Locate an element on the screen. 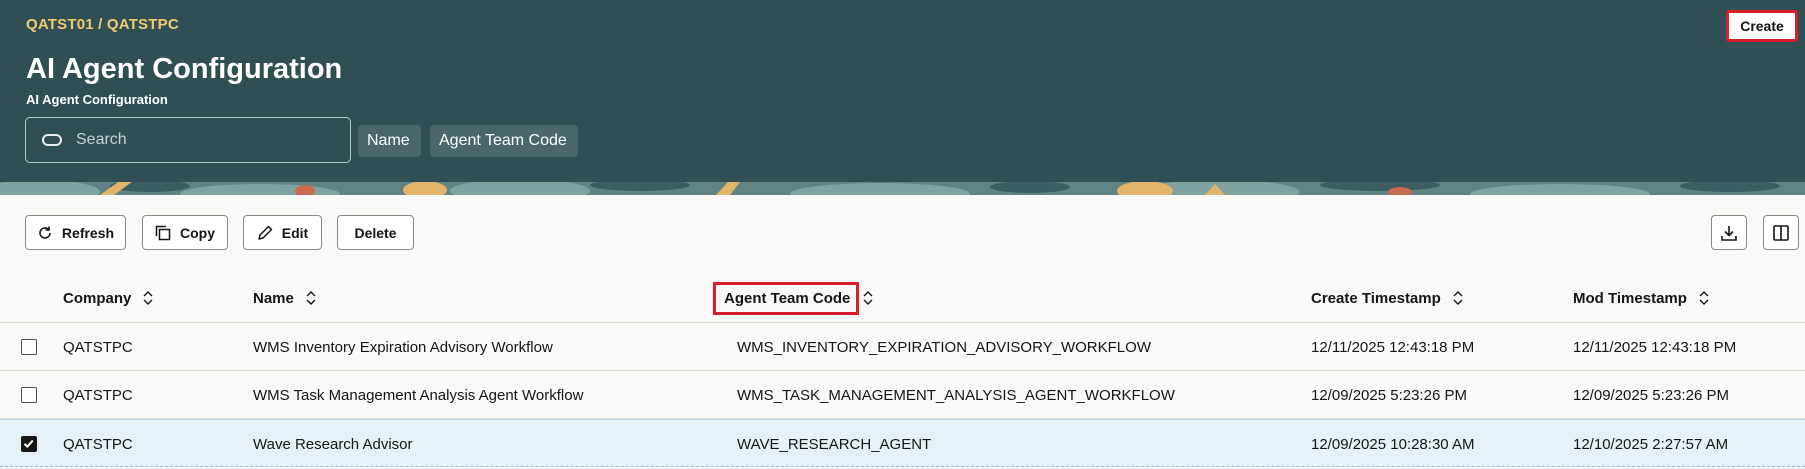 The height and width of the screenshot is (469, 1805). refresh-icon is located at coordinates (45, 232).